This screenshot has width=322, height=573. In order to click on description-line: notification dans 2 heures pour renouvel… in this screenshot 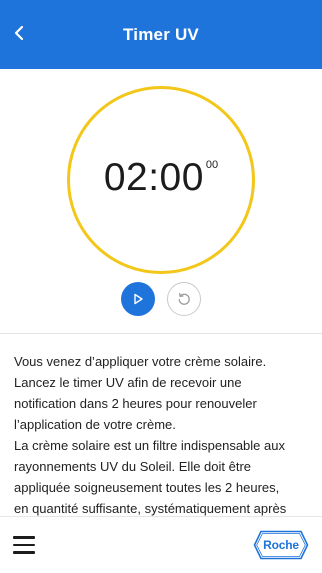, I will do `click(135, 403)`.